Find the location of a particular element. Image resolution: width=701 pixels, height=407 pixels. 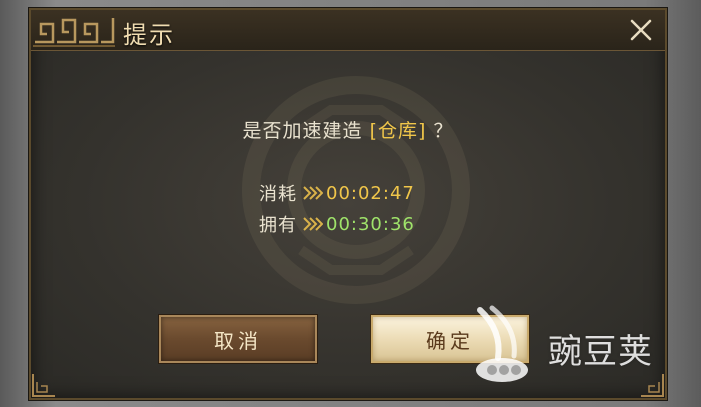

speedup-question: 是否加速建造 [仓库] ？ is located at coordinates (348, 129).